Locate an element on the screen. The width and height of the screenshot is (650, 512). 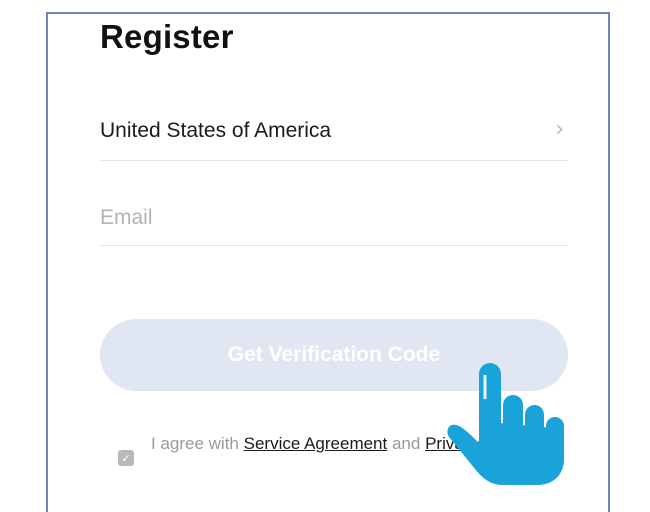
pointing-hand-icon is located at coordinates (505, 424).